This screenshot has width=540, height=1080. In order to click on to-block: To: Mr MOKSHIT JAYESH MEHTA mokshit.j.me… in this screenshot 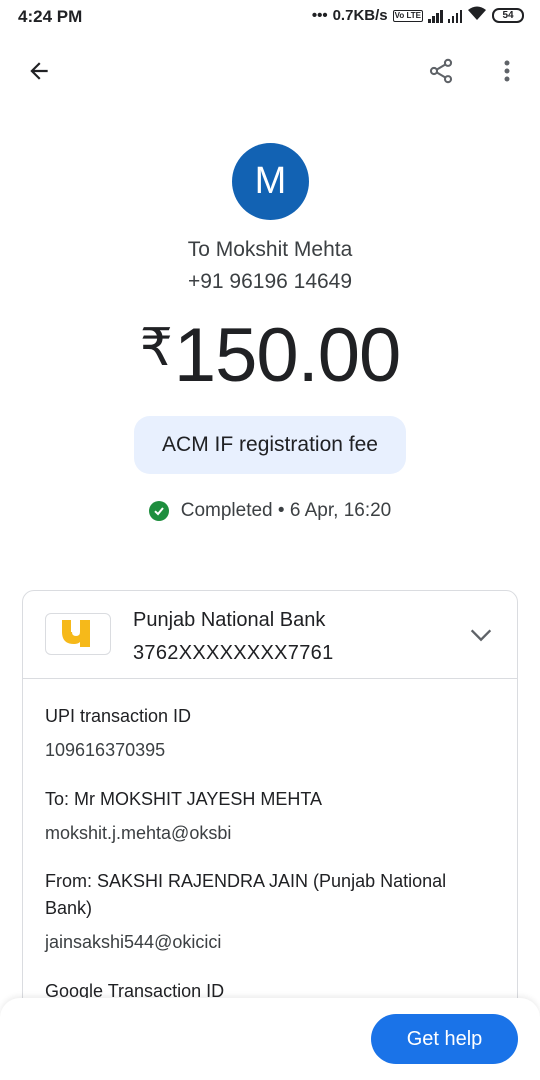, I will do `click(270, 816)`.